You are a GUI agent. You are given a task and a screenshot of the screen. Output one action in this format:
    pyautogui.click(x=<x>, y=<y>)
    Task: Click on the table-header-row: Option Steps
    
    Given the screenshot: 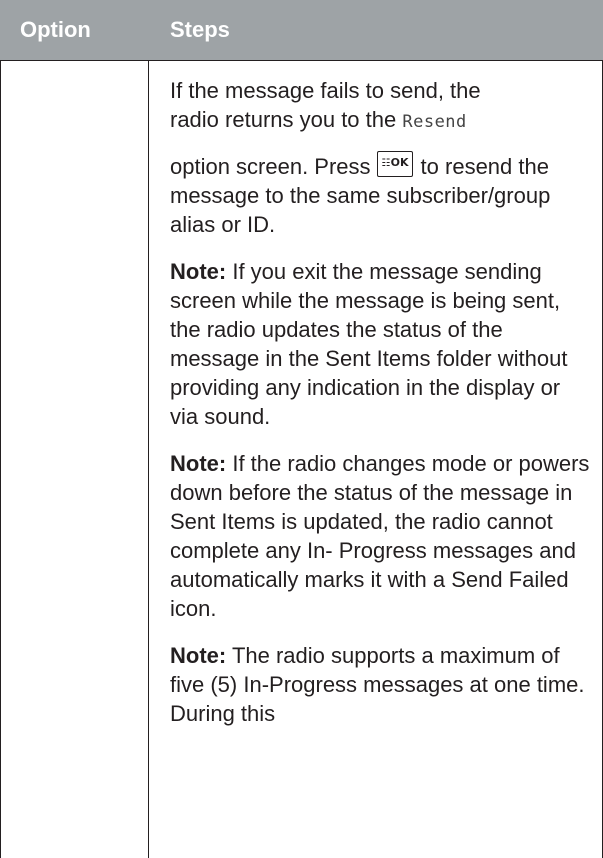 What is the action you would take?
    pyautogui.click(x=301, y=30)
    